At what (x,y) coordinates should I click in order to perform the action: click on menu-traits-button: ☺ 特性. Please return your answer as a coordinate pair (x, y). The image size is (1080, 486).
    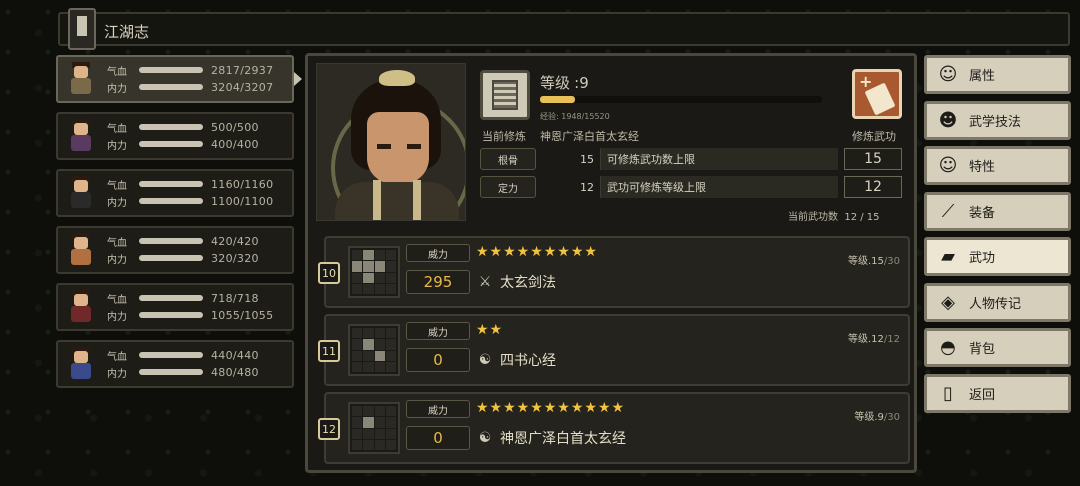
    Looking at the image, I should click on (997, 165).